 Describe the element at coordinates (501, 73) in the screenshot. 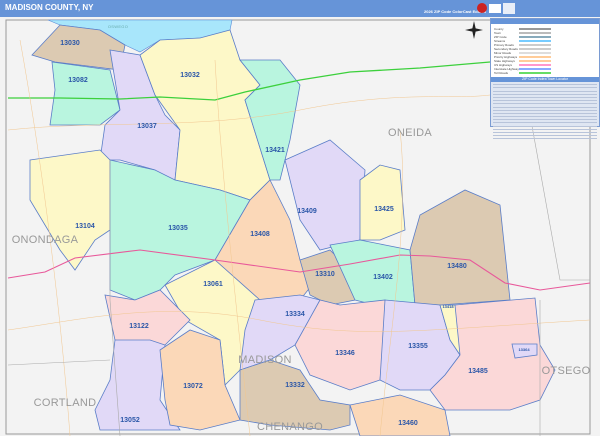

I see `legend-item: Toll Roads` at that location.